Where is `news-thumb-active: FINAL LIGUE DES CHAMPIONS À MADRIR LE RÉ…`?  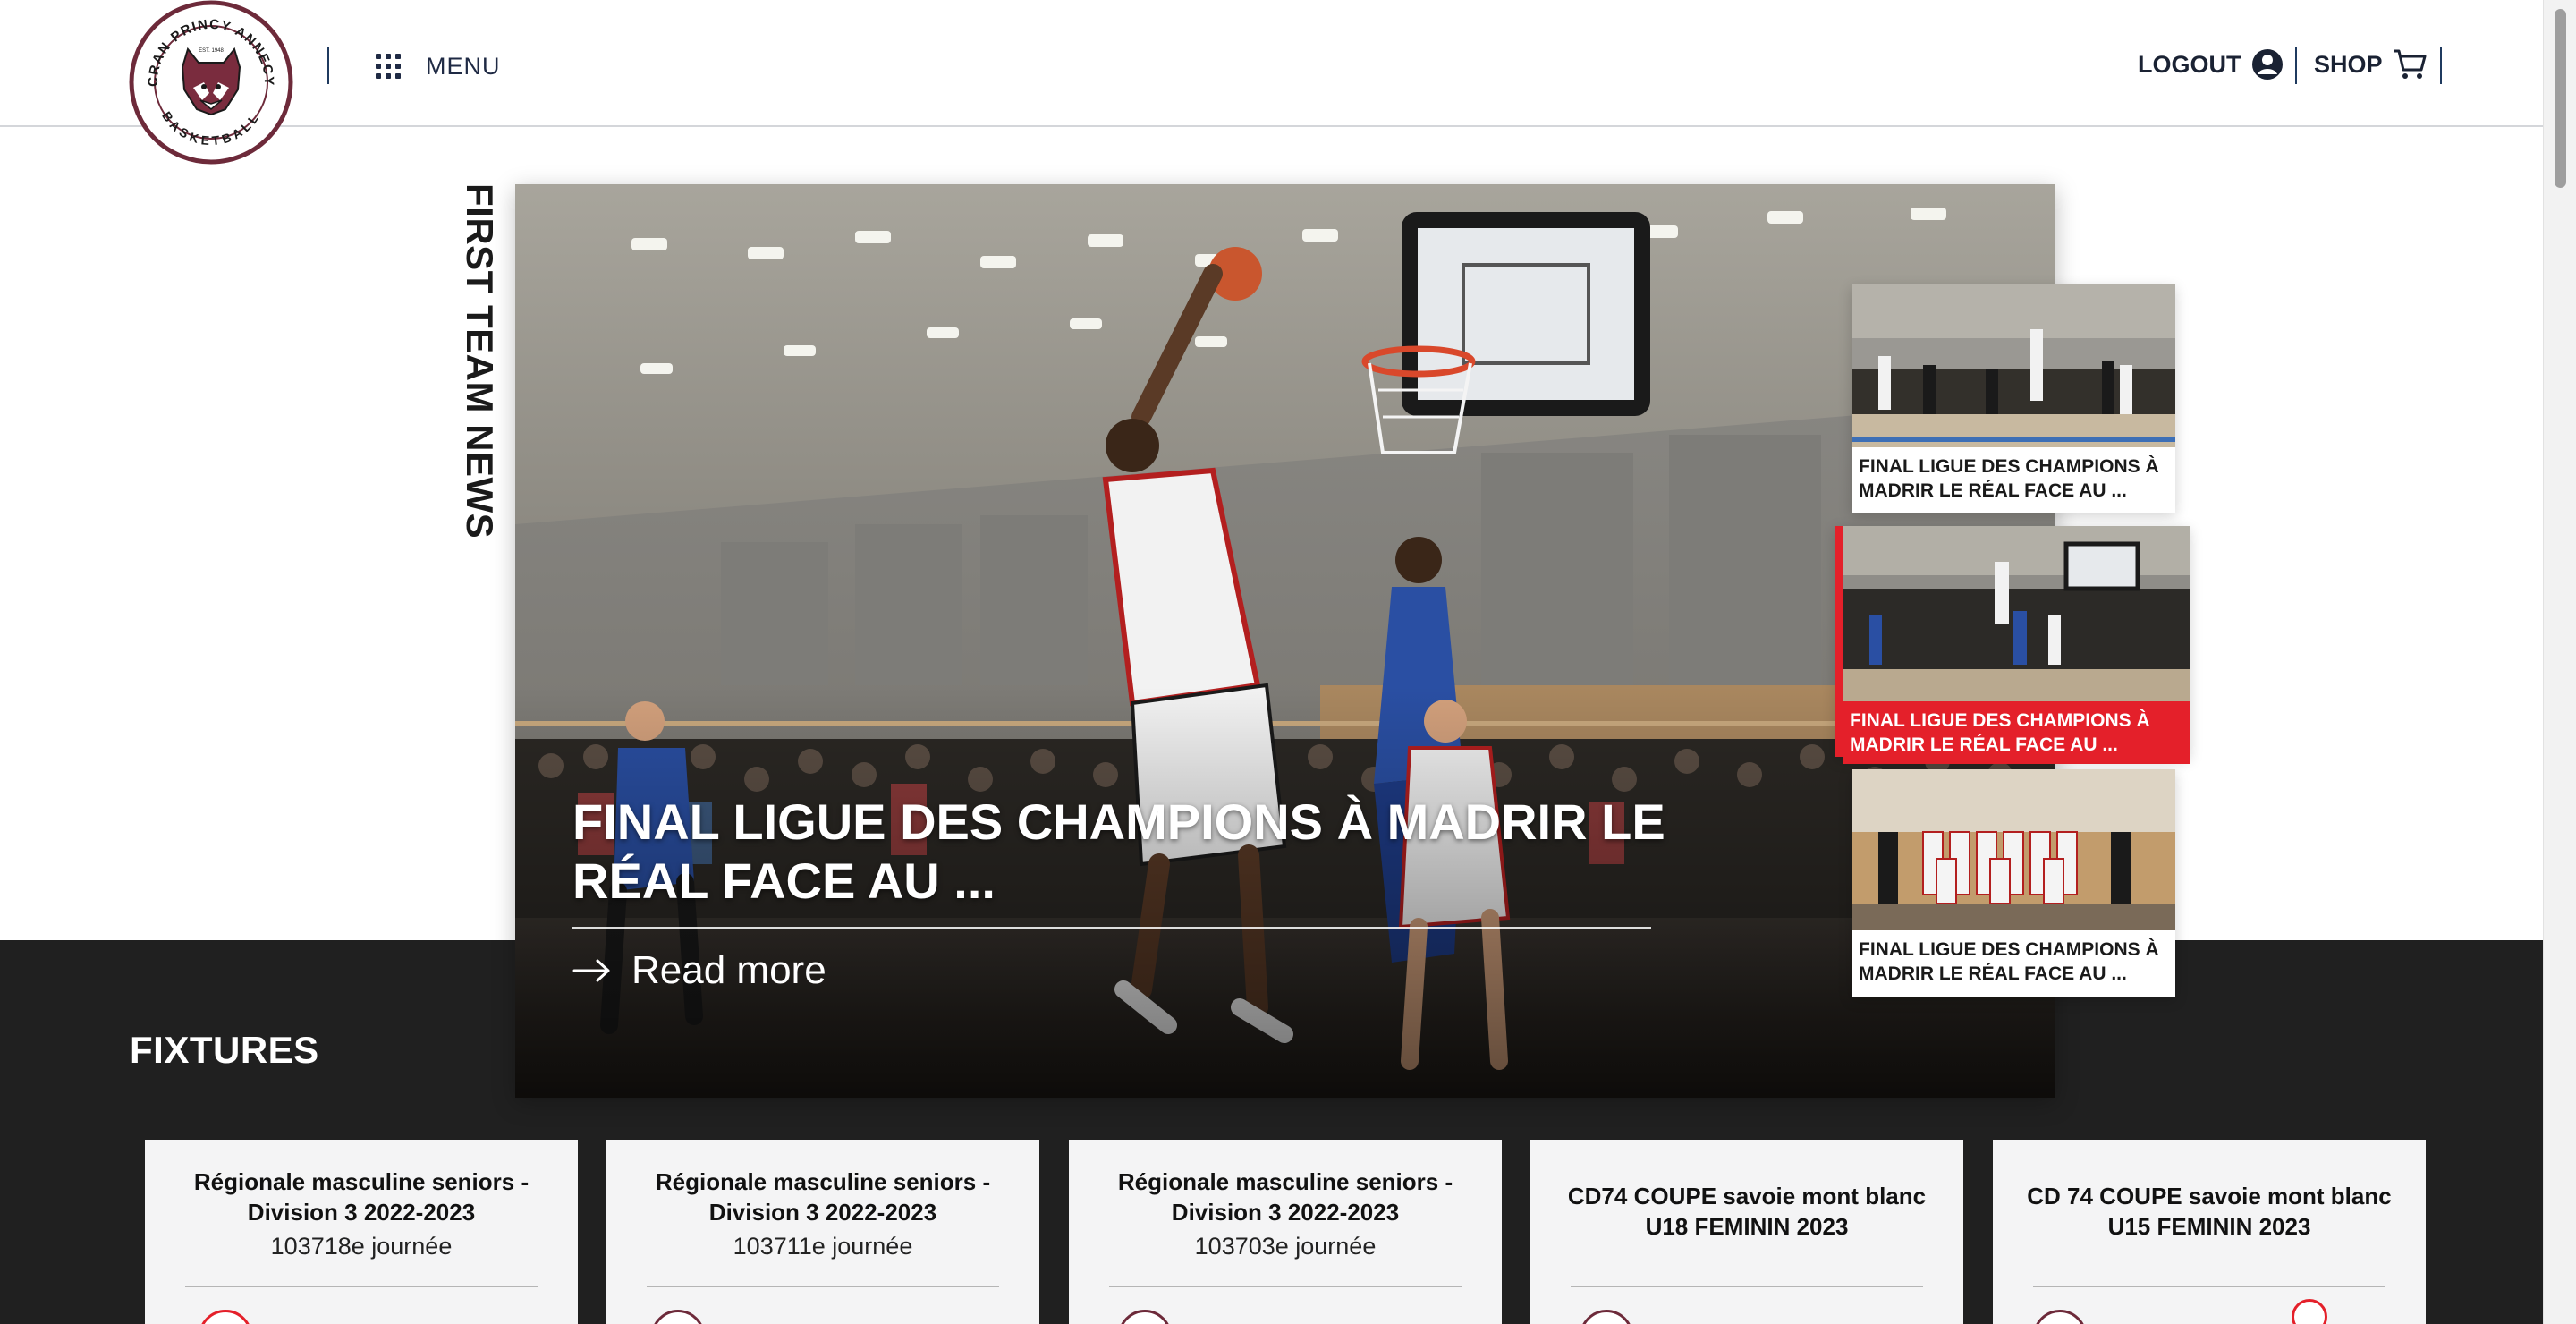
news-thumb-active: FINAL LIGUE DES CHAMPIONS À MADRIR LE RÉ… is located at coordinates (2012, 645).